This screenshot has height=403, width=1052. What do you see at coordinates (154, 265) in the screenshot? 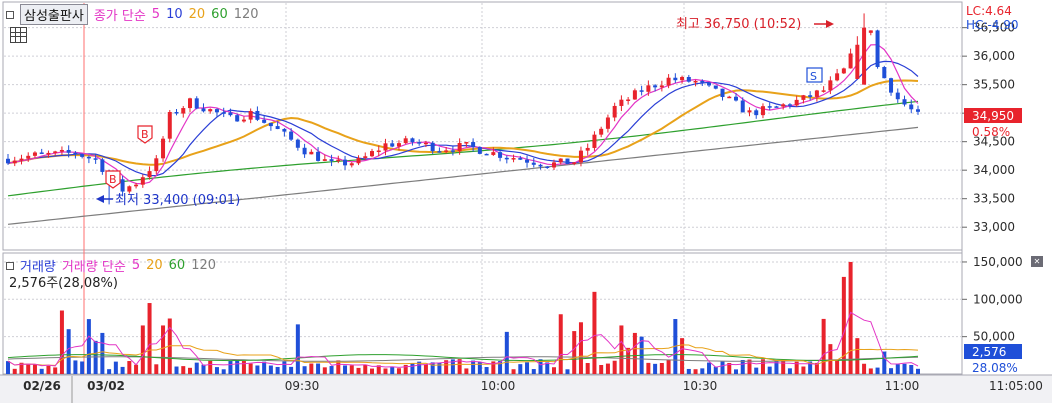
I see `volume-ma20-legend: 20` at bounding box center [154, 265].